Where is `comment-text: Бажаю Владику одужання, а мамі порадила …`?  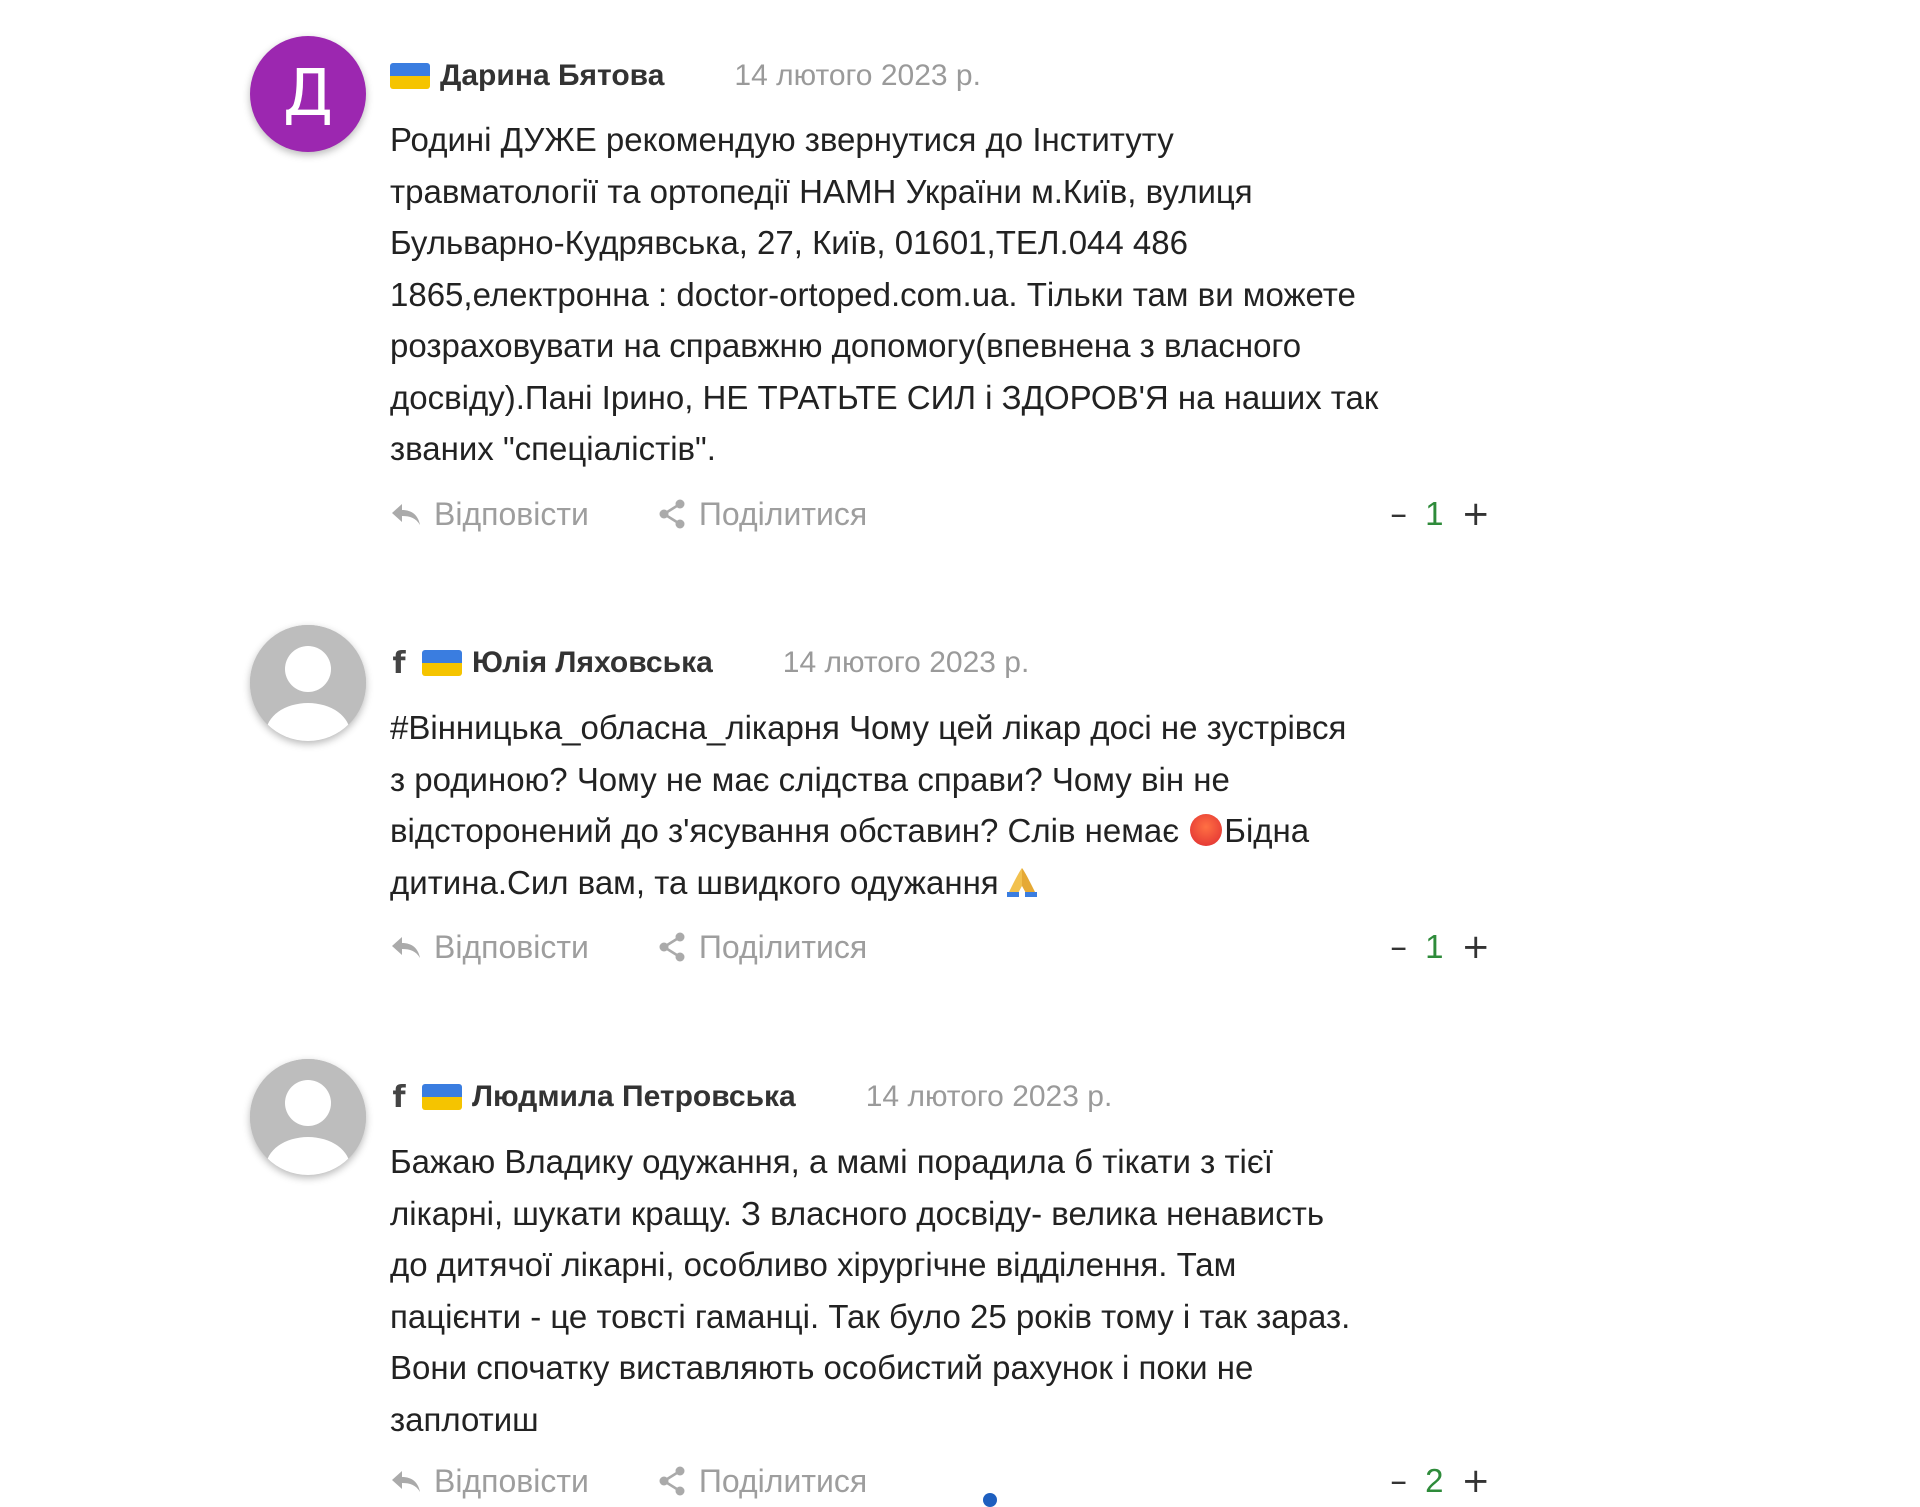
comment-text: Бажаю Владику одужання, а мамі порадила … is located at coordinates (870, 1290).